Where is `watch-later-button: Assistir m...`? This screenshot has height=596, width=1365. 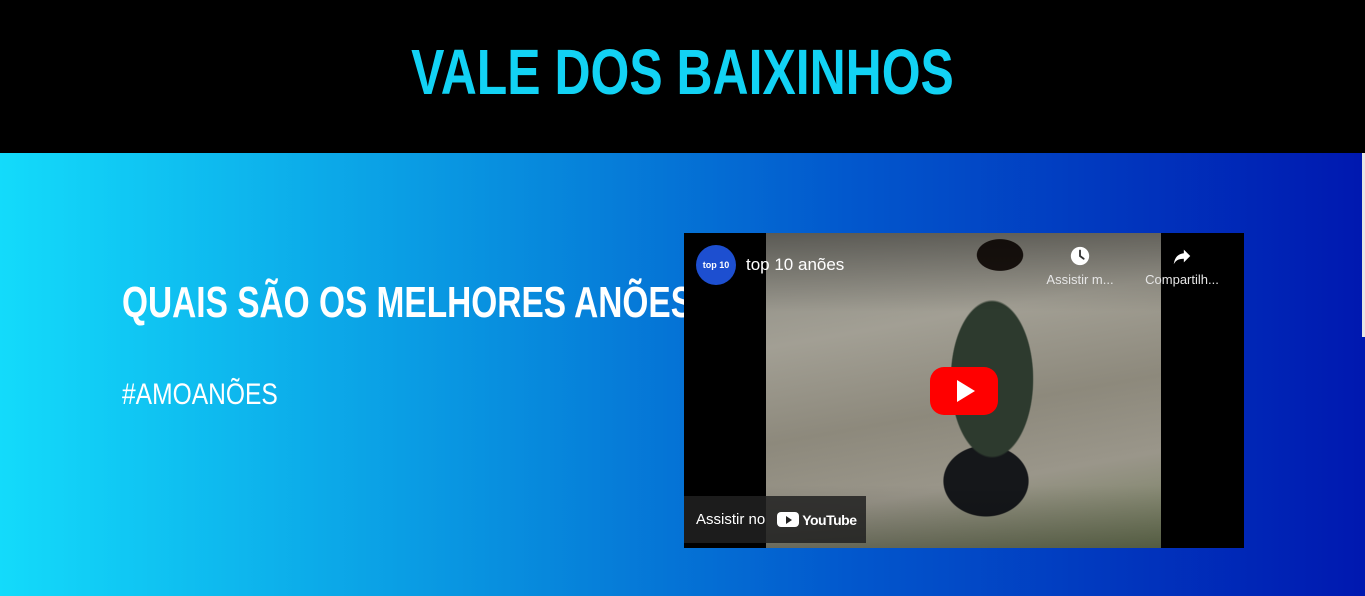
watch-later-button: Assistir m... is located at coordinates (1080, 267).